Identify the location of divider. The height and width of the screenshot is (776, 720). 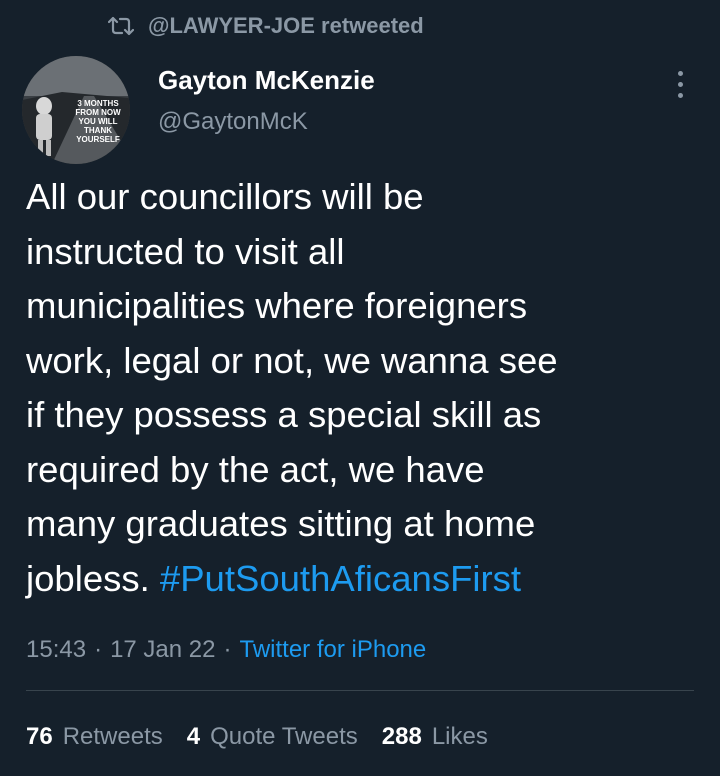
(360, 690).